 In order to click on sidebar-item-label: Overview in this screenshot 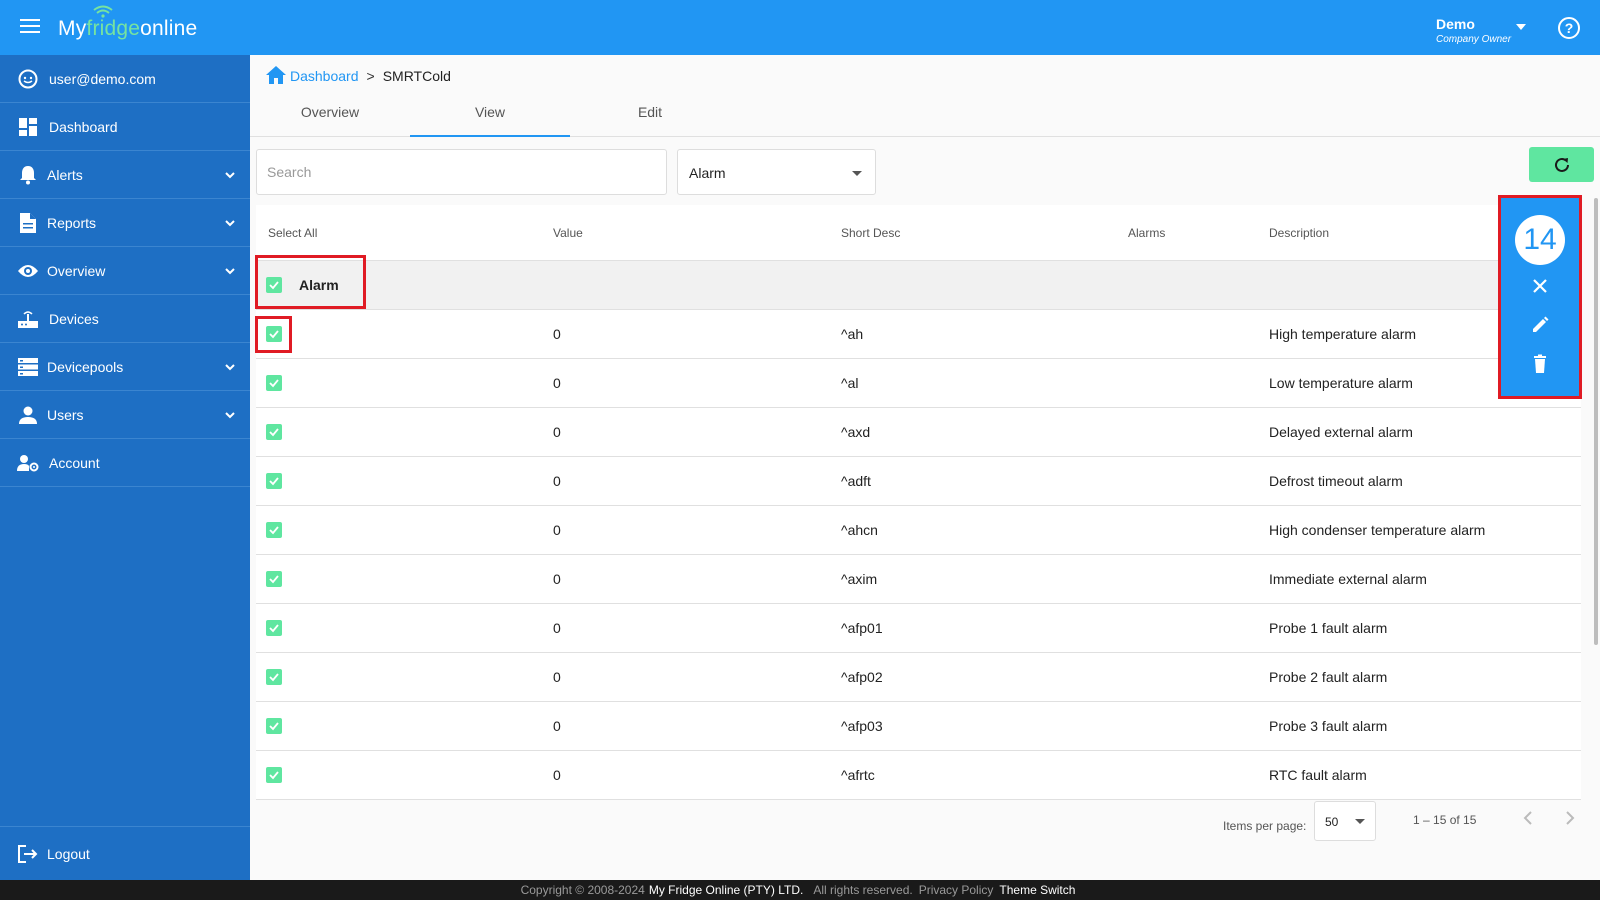, I will do `click(76, 270)`.